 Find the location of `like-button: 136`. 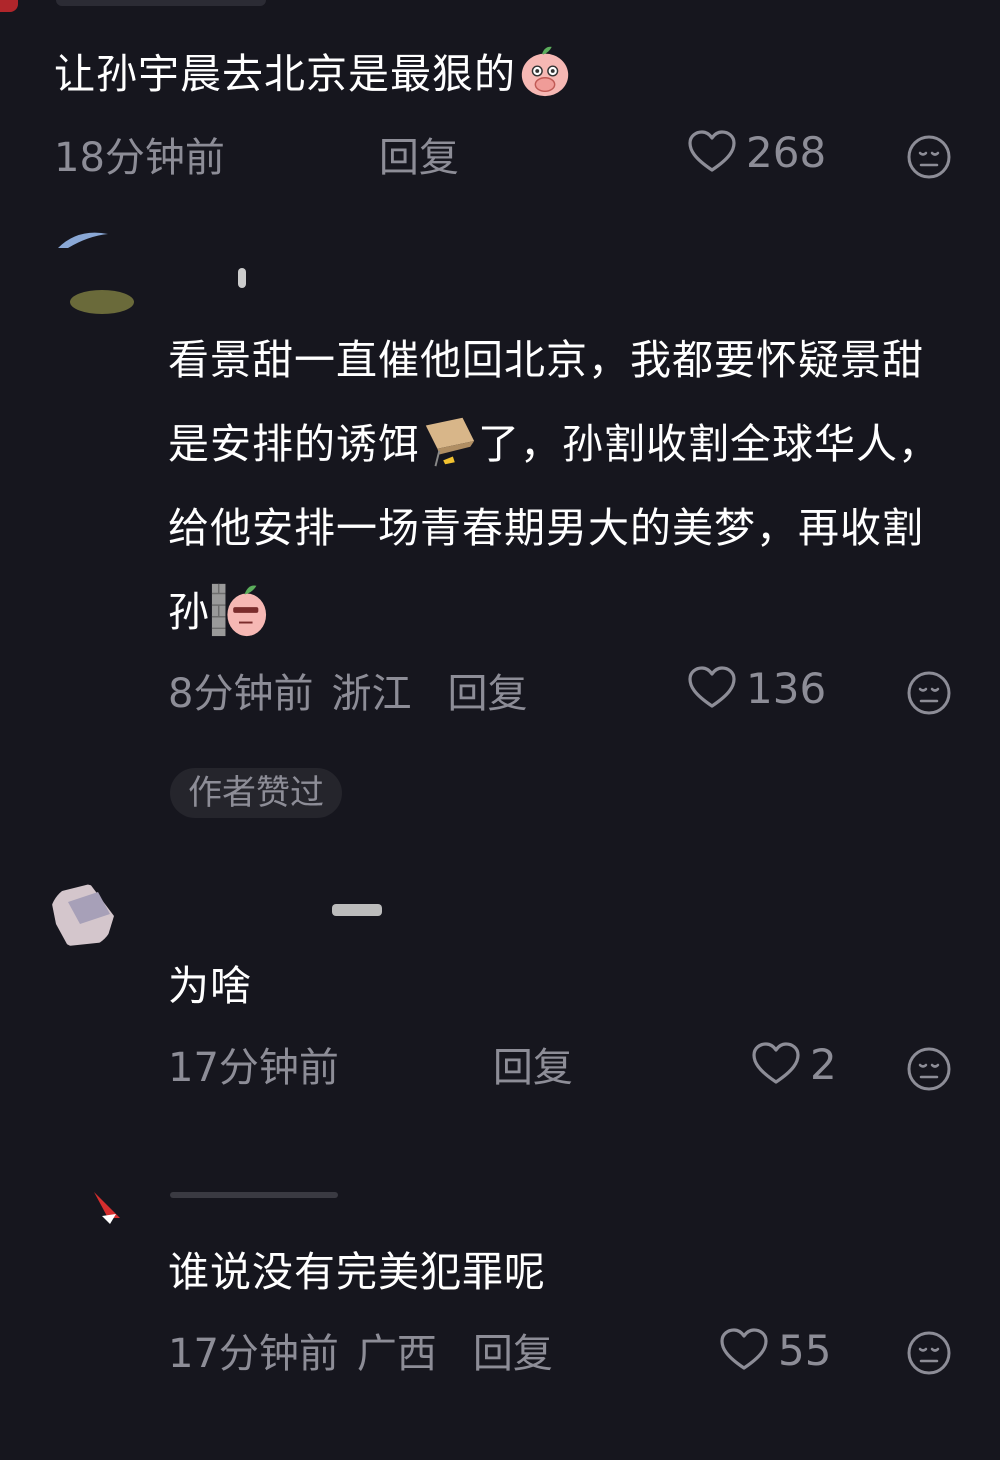

like-button: 136 is located at coordinates (757, 688).